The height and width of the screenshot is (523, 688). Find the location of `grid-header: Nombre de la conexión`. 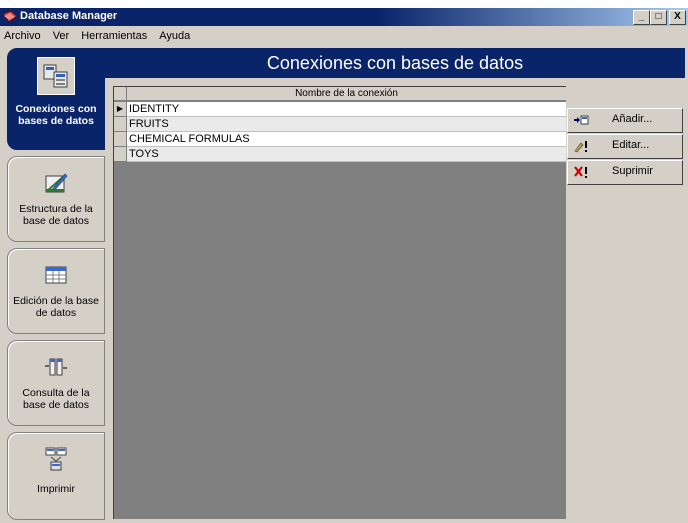

grid-header: Nombre de la conexión is located at coordinates (340, 94).